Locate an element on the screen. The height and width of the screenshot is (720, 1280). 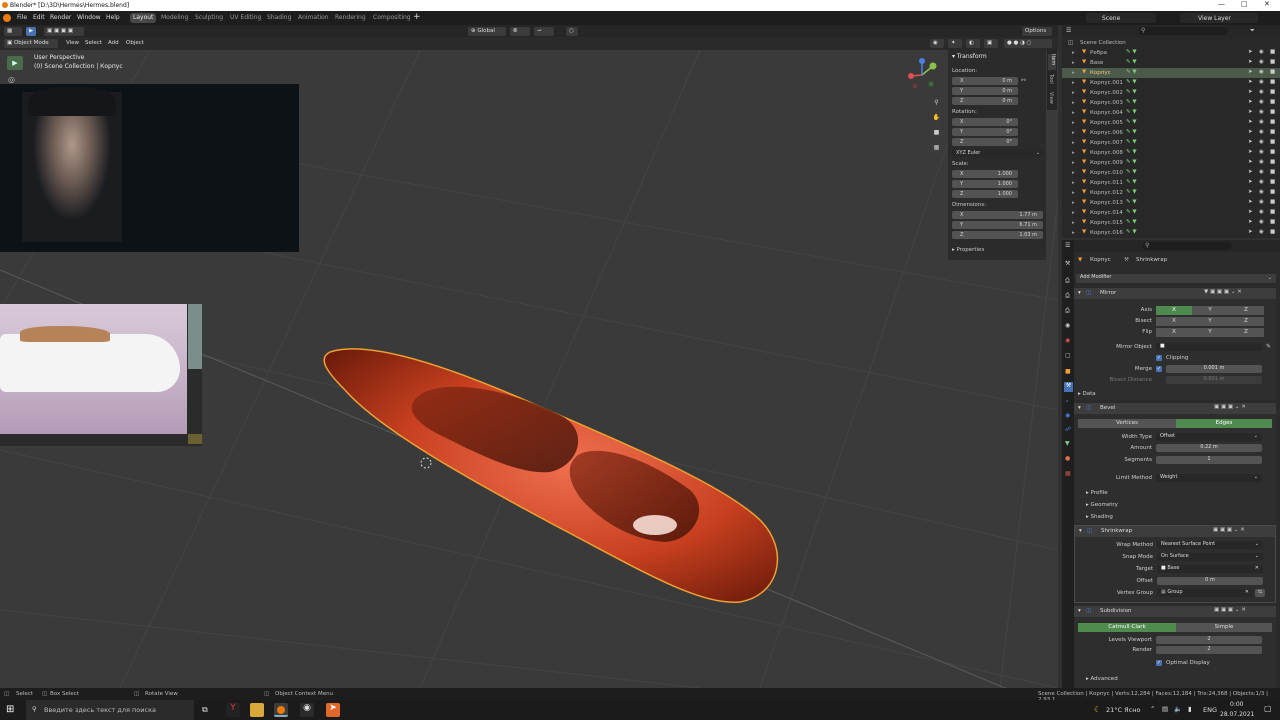
bevel-edges-toggle: Edges is located at coordinates (1224, 423).